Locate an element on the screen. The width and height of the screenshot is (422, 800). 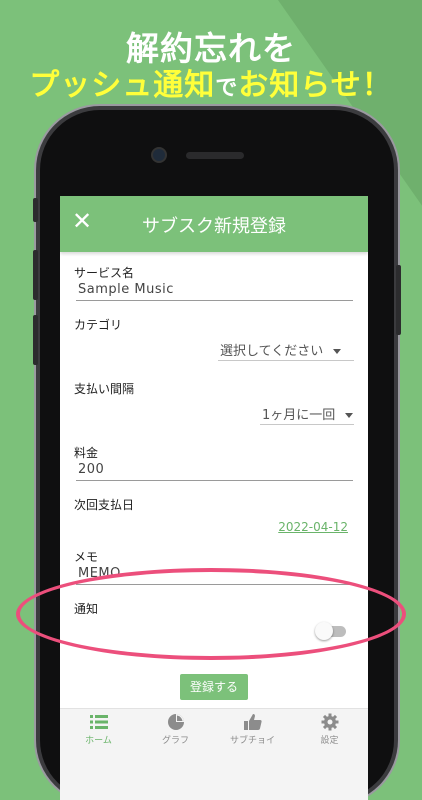
app-bar: ✕ サブスク新規登録 is located at coordinates (214, 224).